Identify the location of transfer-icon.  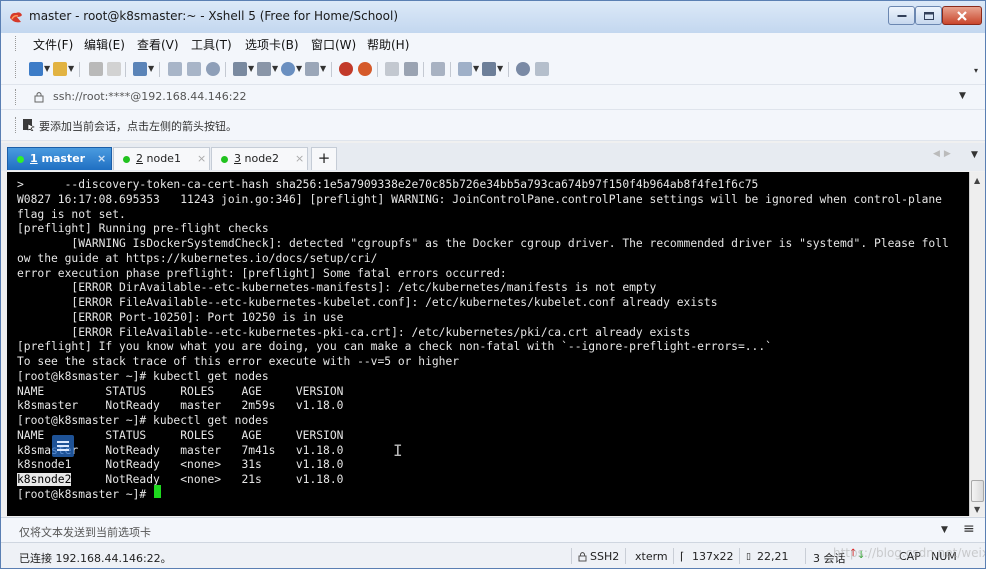
(264, 69).